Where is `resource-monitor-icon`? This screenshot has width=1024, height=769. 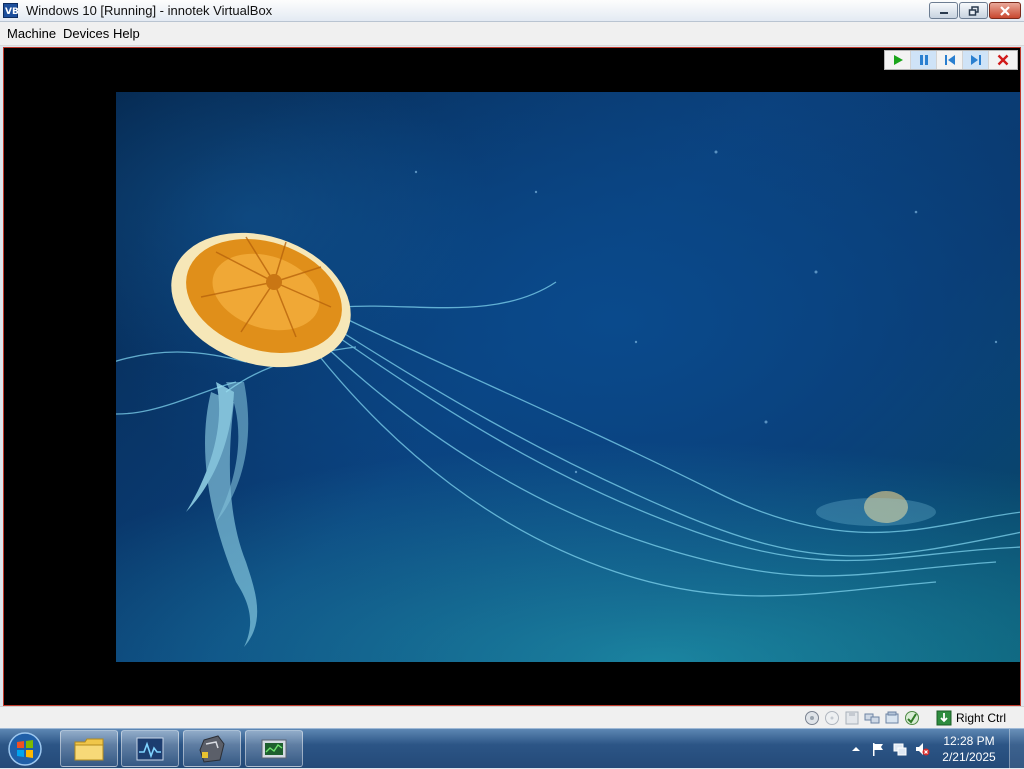 resource-monitor-icon is located at coordinates (150, 748).